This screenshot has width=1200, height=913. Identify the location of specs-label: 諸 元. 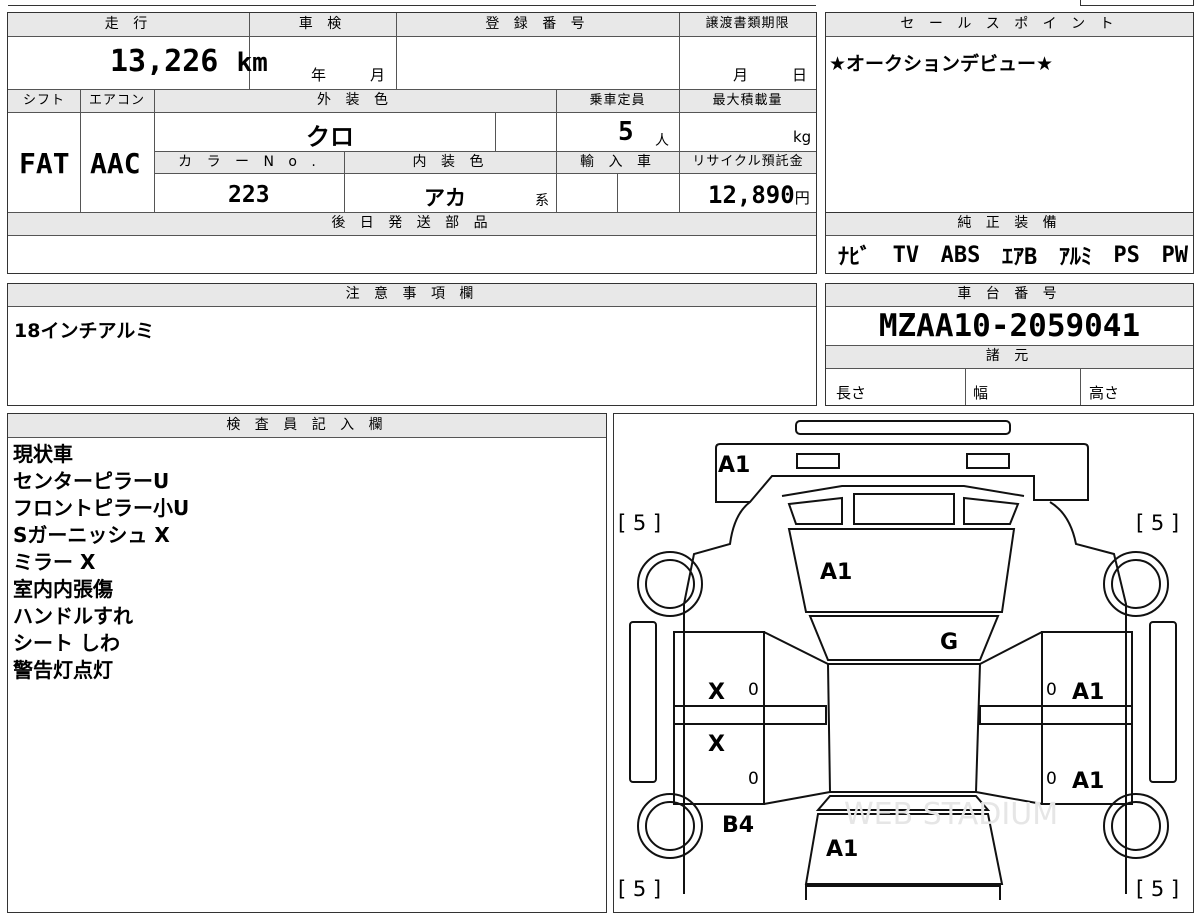
(1009, 357).